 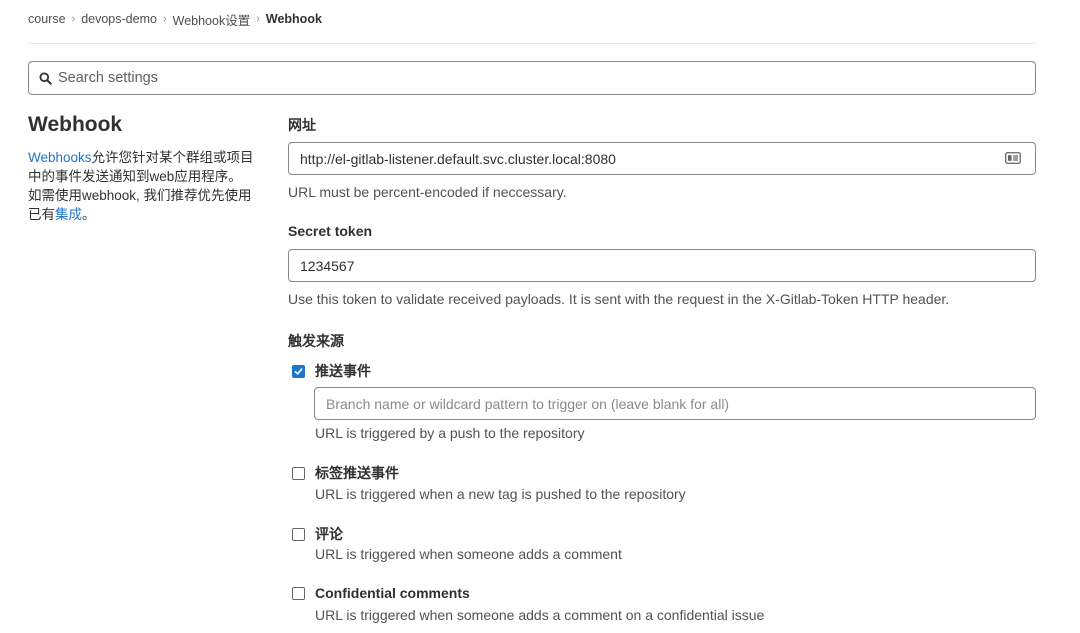 What do you see at coordinates (47, 19) in the screenshot?
I see `breadcrumb-course: course` at bounding box center [47, 19].